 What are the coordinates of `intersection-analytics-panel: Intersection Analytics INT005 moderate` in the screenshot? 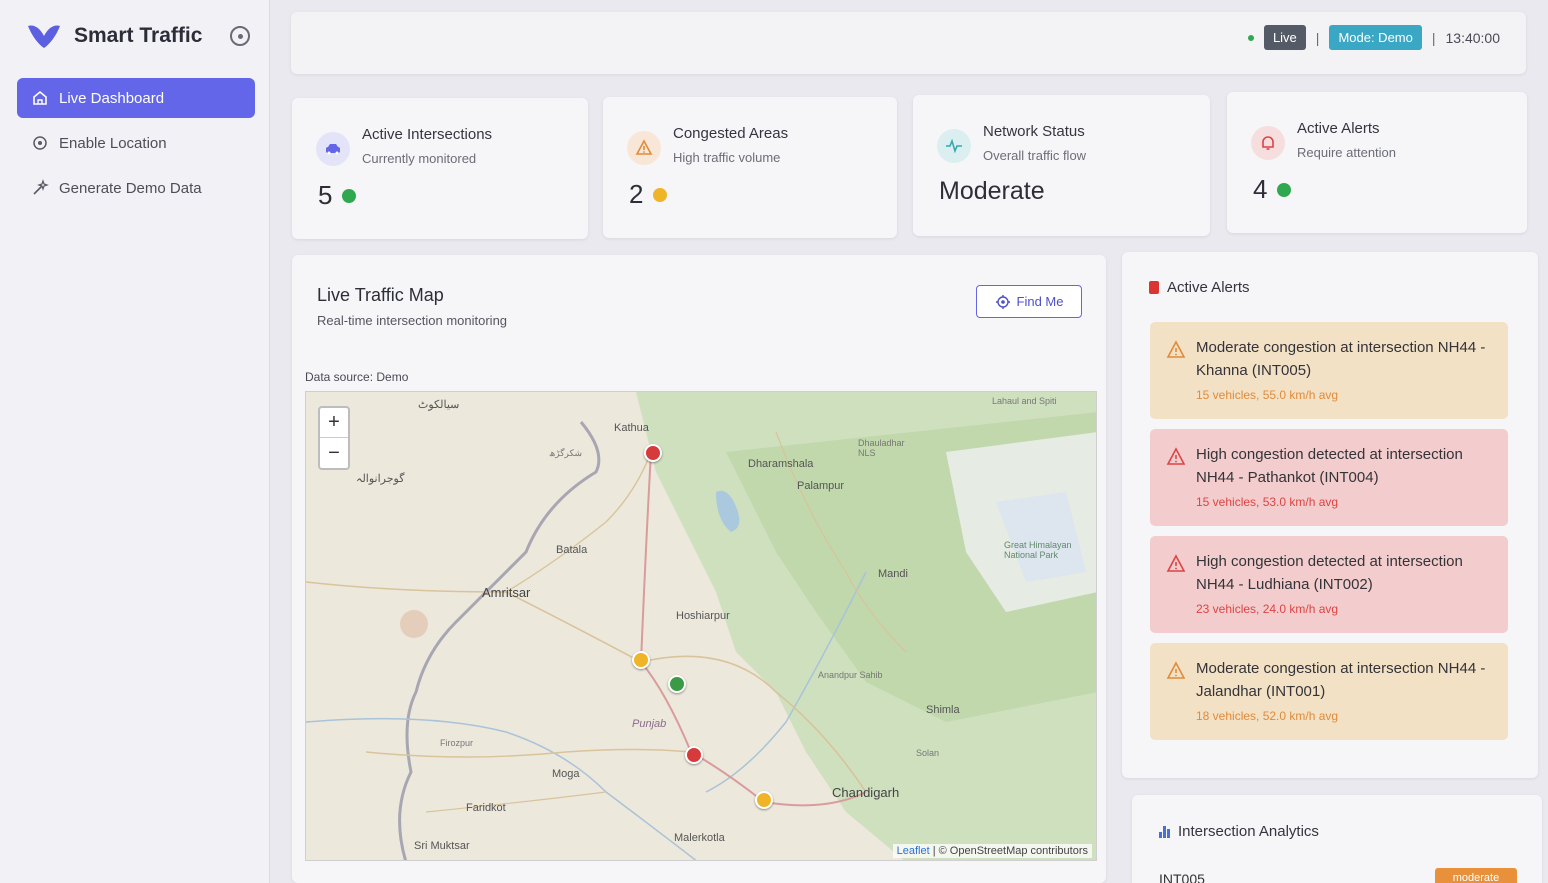 It's located at (1337, 839).